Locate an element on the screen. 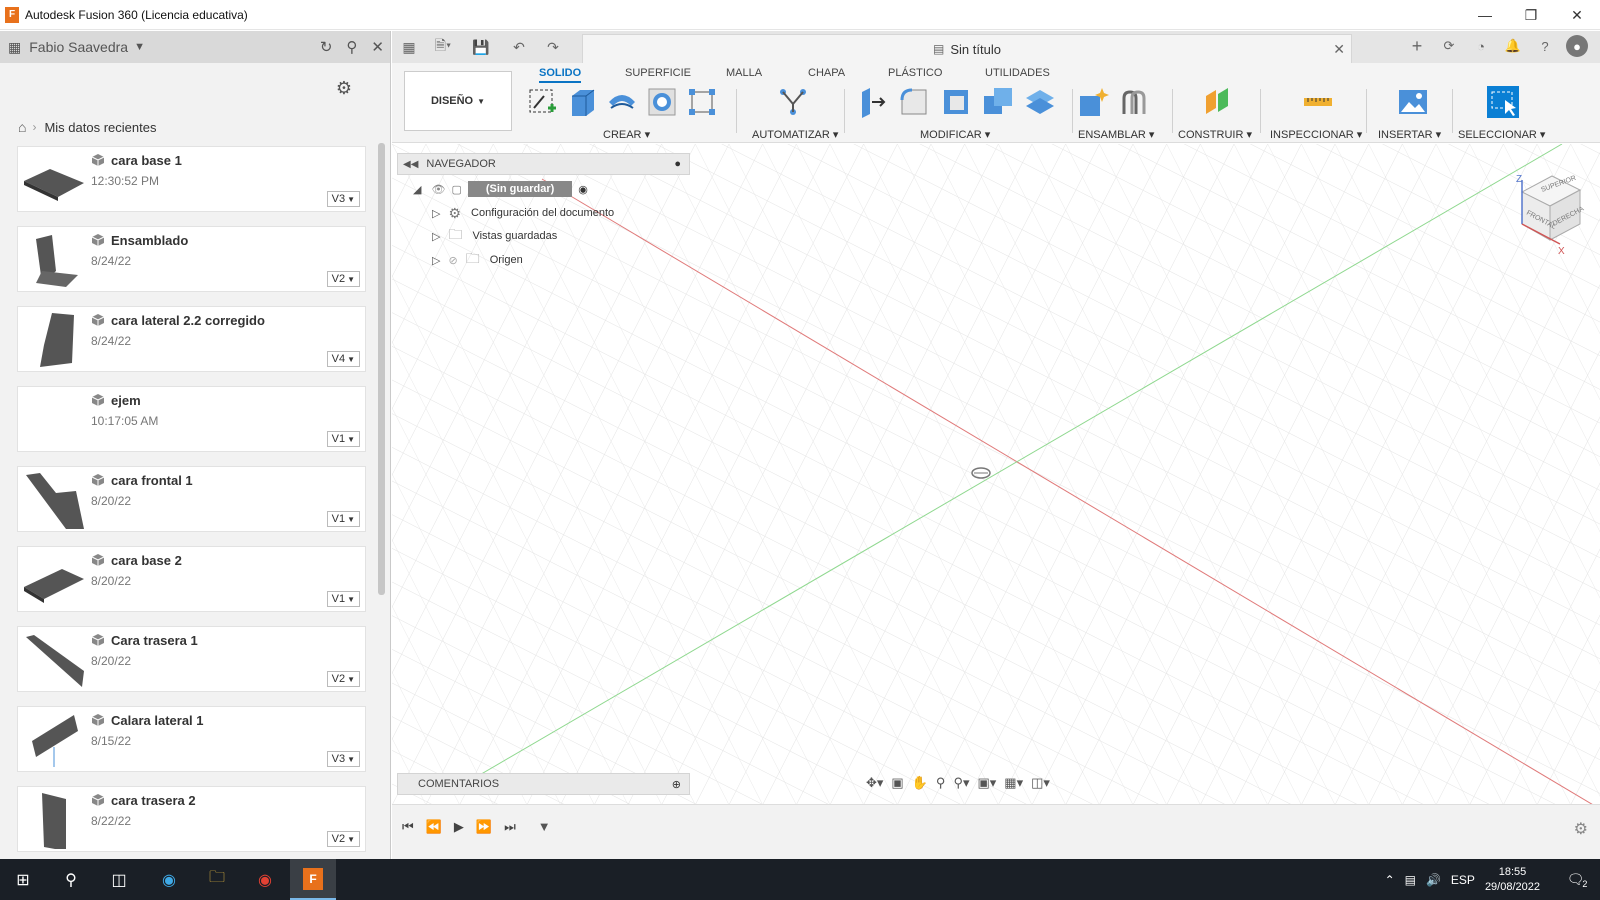 Image resolution: width=1600 pixels, height=900 pixels. new-tab-icon: + is located at coordinates (1417, 46).